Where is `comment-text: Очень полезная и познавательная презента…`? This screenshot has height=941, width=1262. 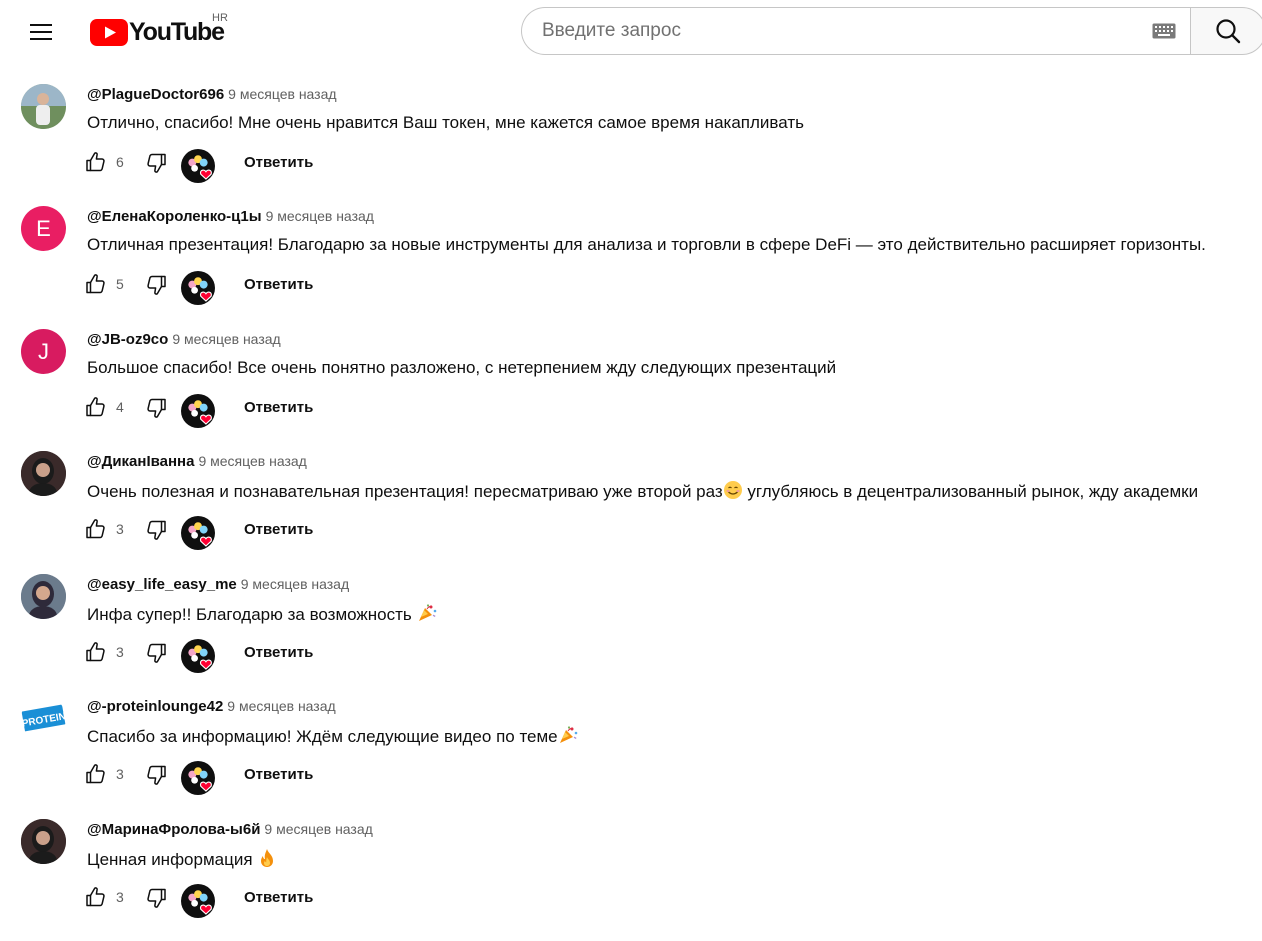 comment-text: Очень полезная и познавательная презента… is located at coordinates (642, 491).